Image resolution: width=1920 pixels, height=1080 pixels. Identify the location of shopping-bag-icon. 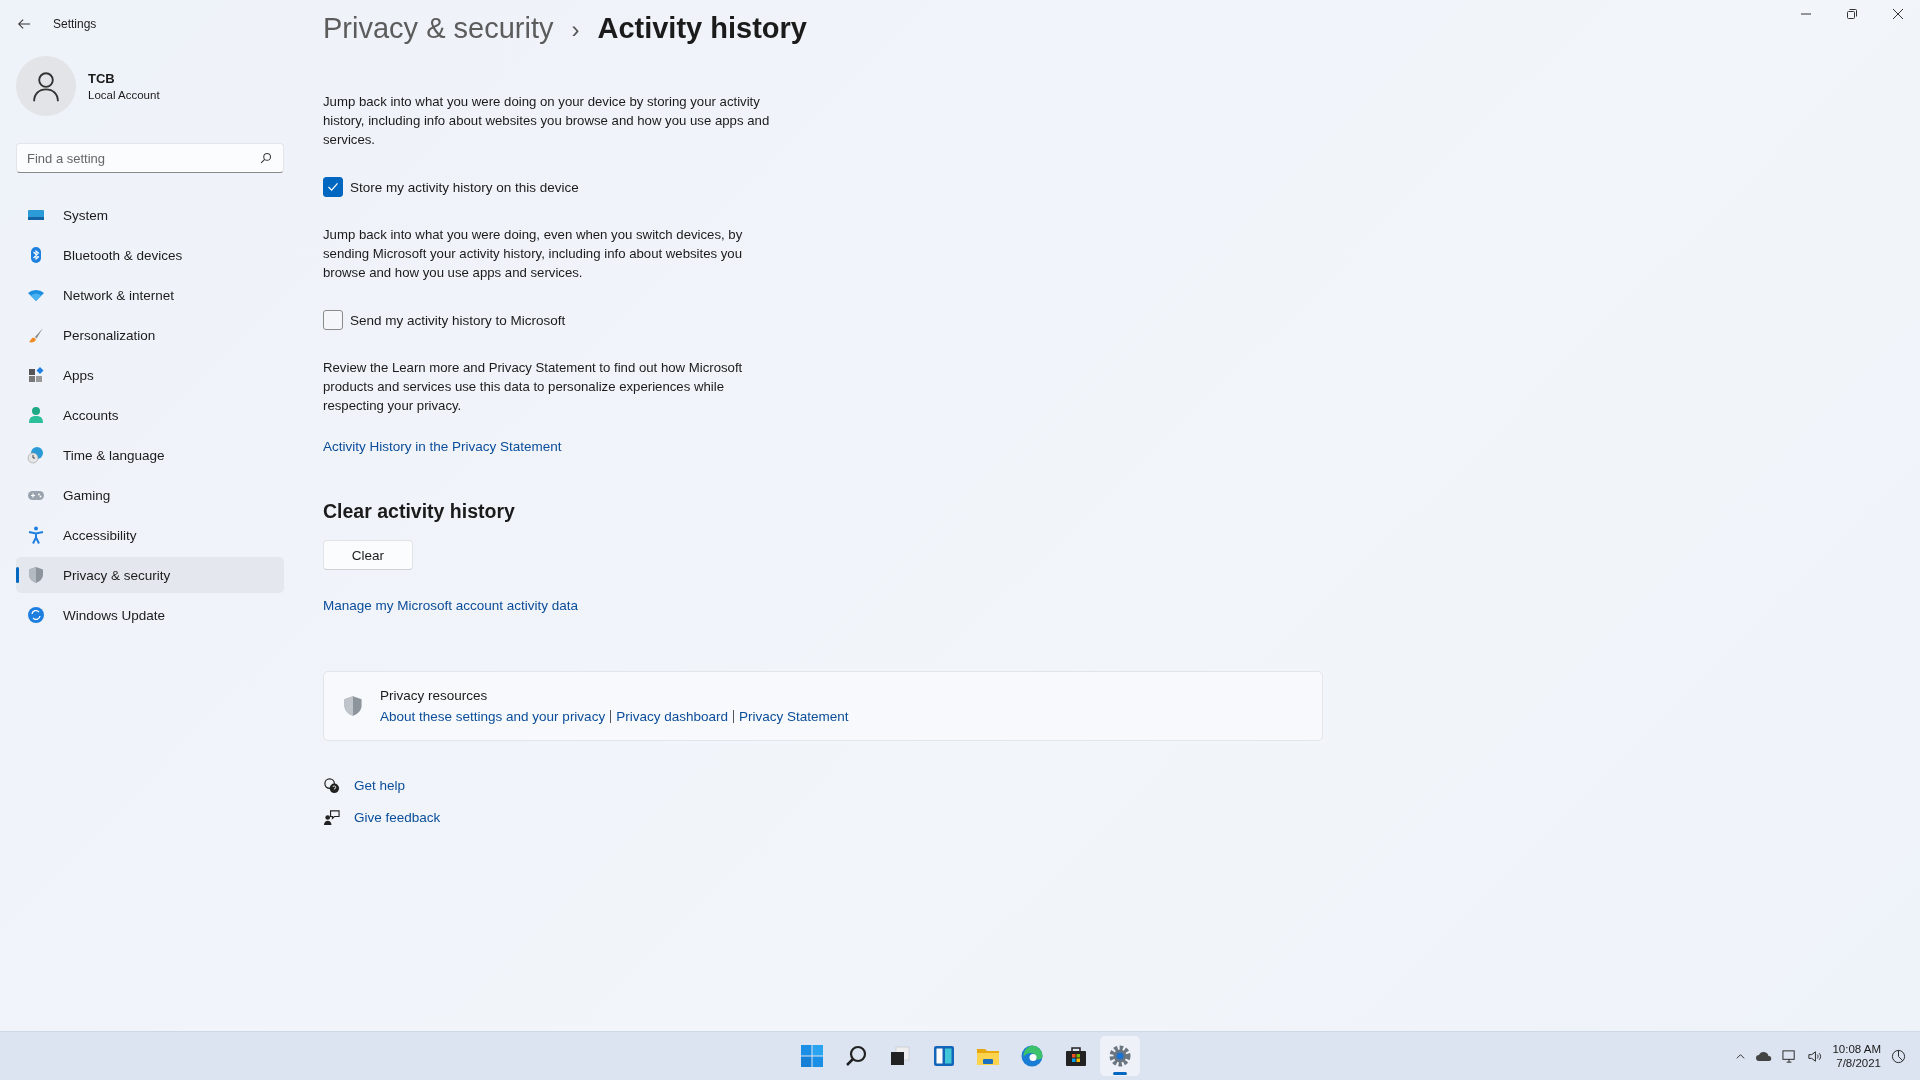
(1076, 1056).